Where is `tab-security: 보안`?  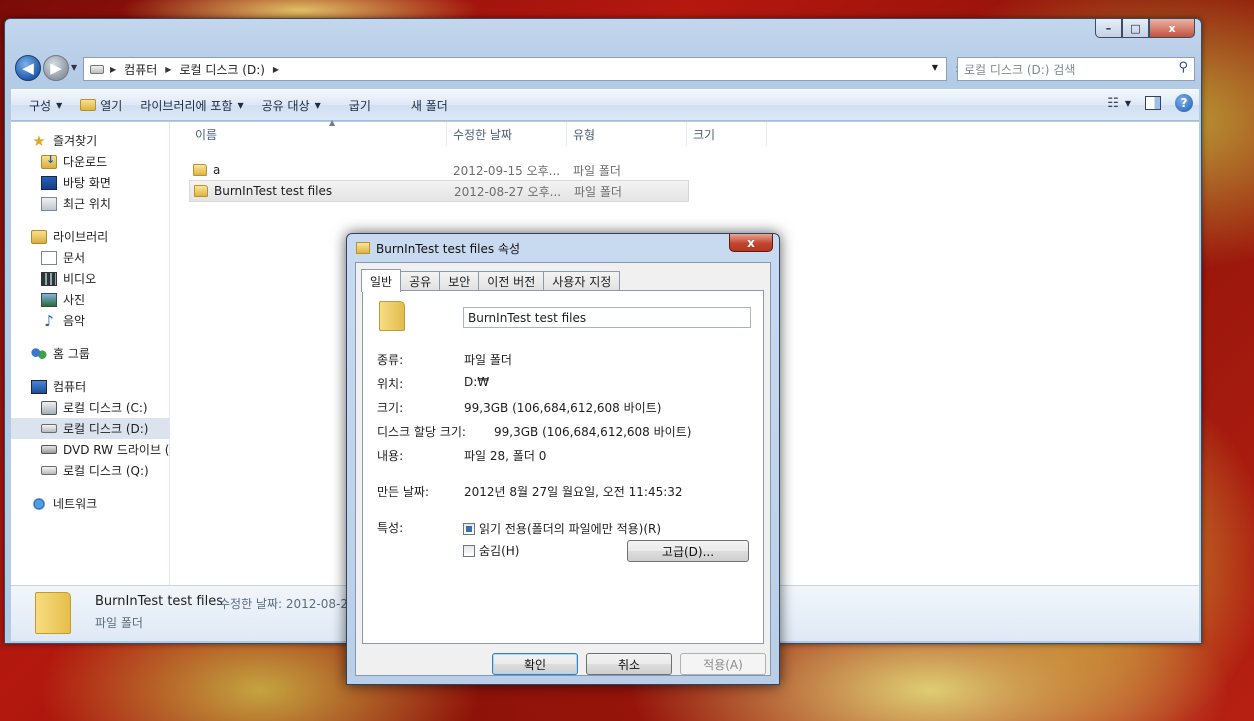
tab-security: 보안 is located at coordinates (459, 281).